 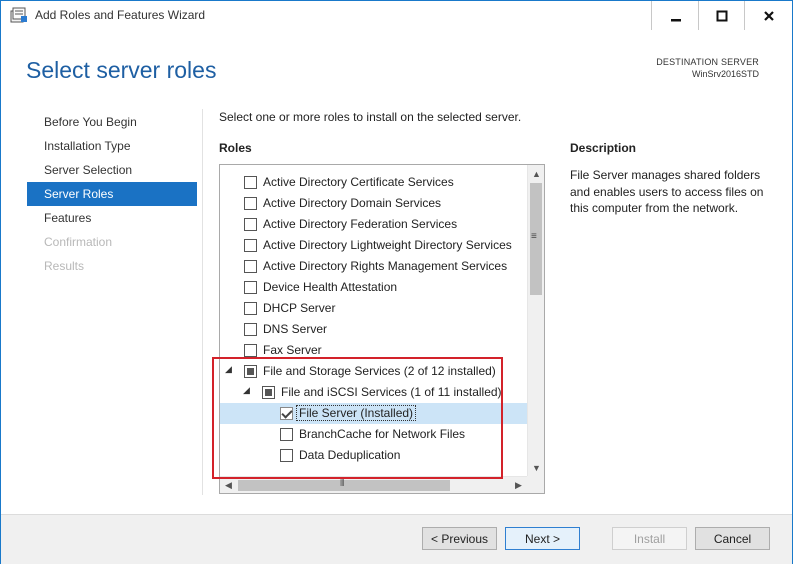 I want to click on role-label: Active Directory Certificate Services, so click(x=358, y=182).